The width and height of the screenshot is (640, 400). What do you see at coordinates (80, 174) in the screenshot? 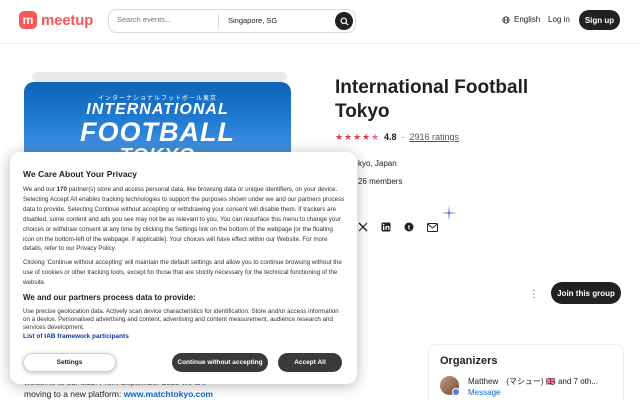
I see `consent-title: We Care About Your Privacy` at bounding box center [80, 174].